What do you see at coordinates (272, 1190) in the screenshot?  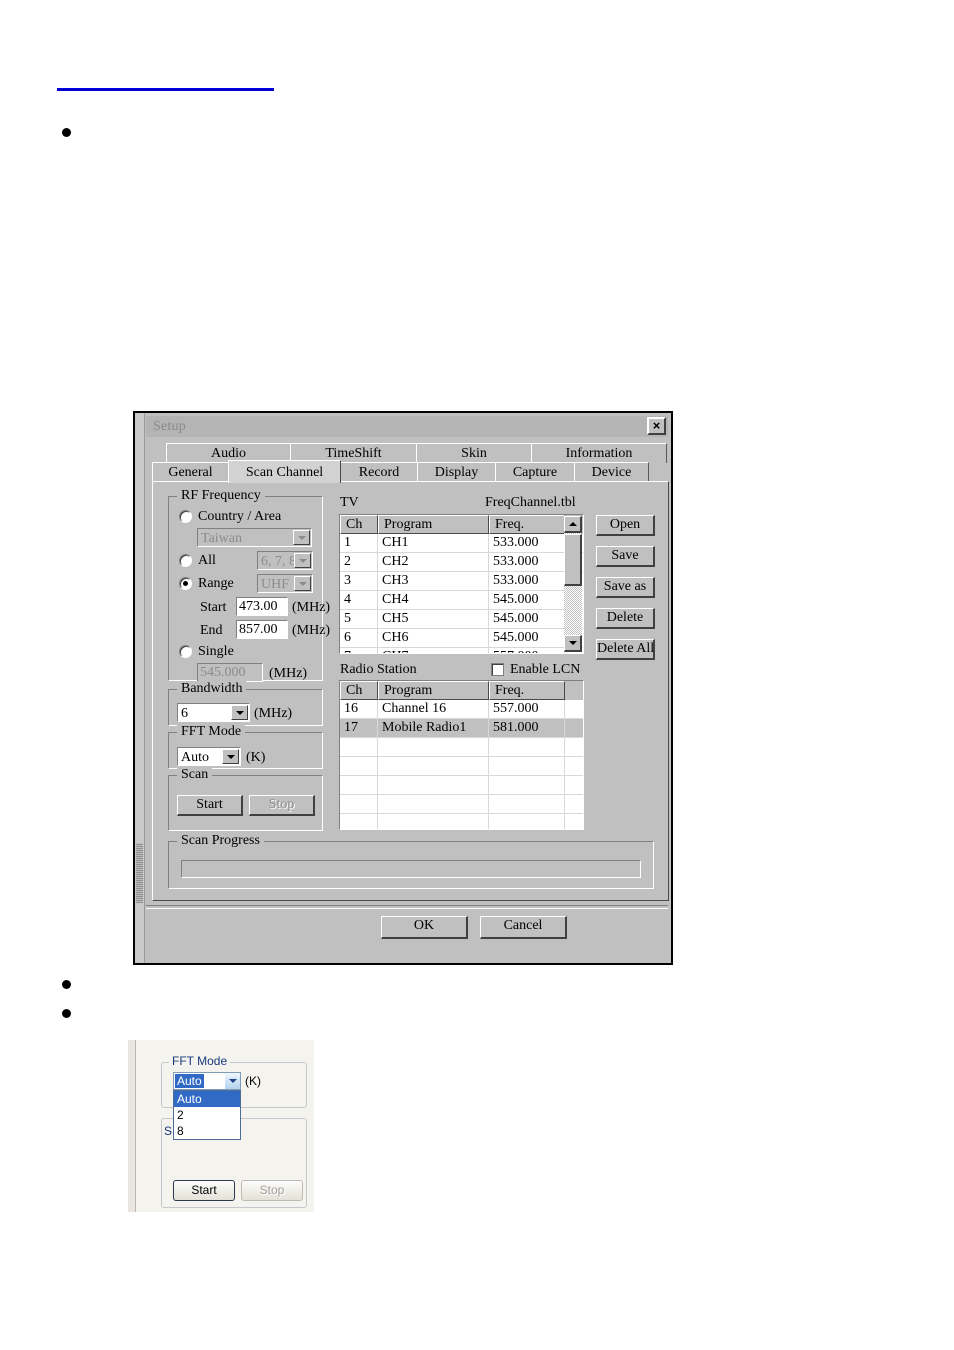 I see `xp-stop-button: Stop` at bounding box center [272, 1190].